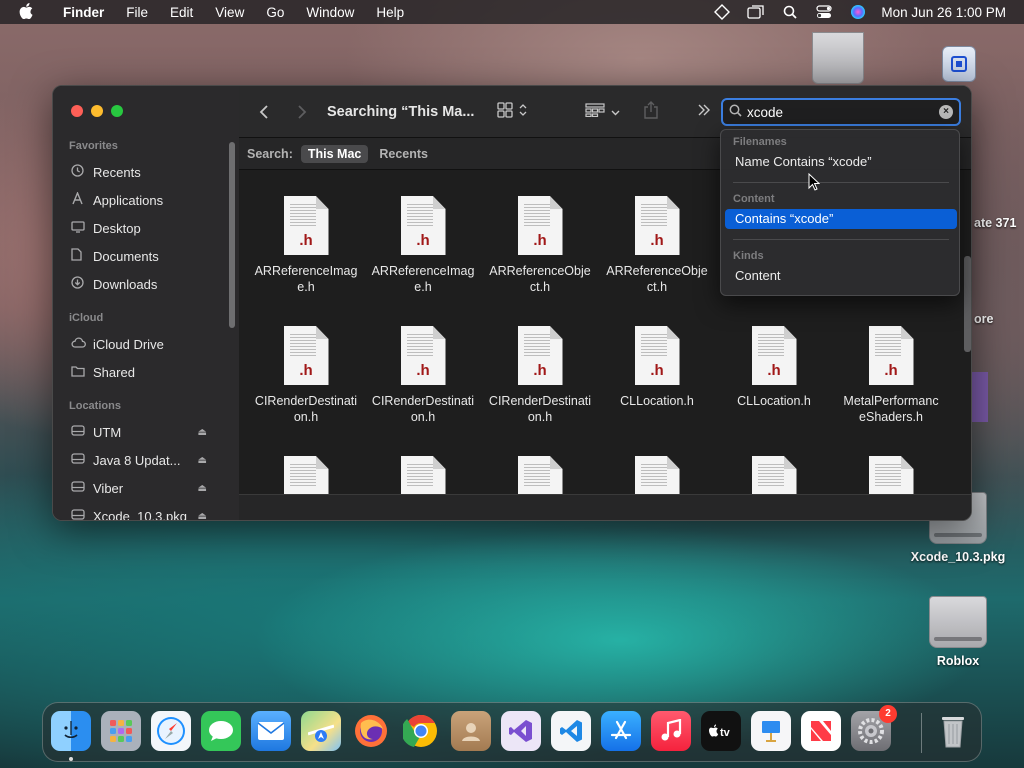  Describe the element at coordinates (790, 12) in the screenshot. I see `spotlight-search-icon` at that location.